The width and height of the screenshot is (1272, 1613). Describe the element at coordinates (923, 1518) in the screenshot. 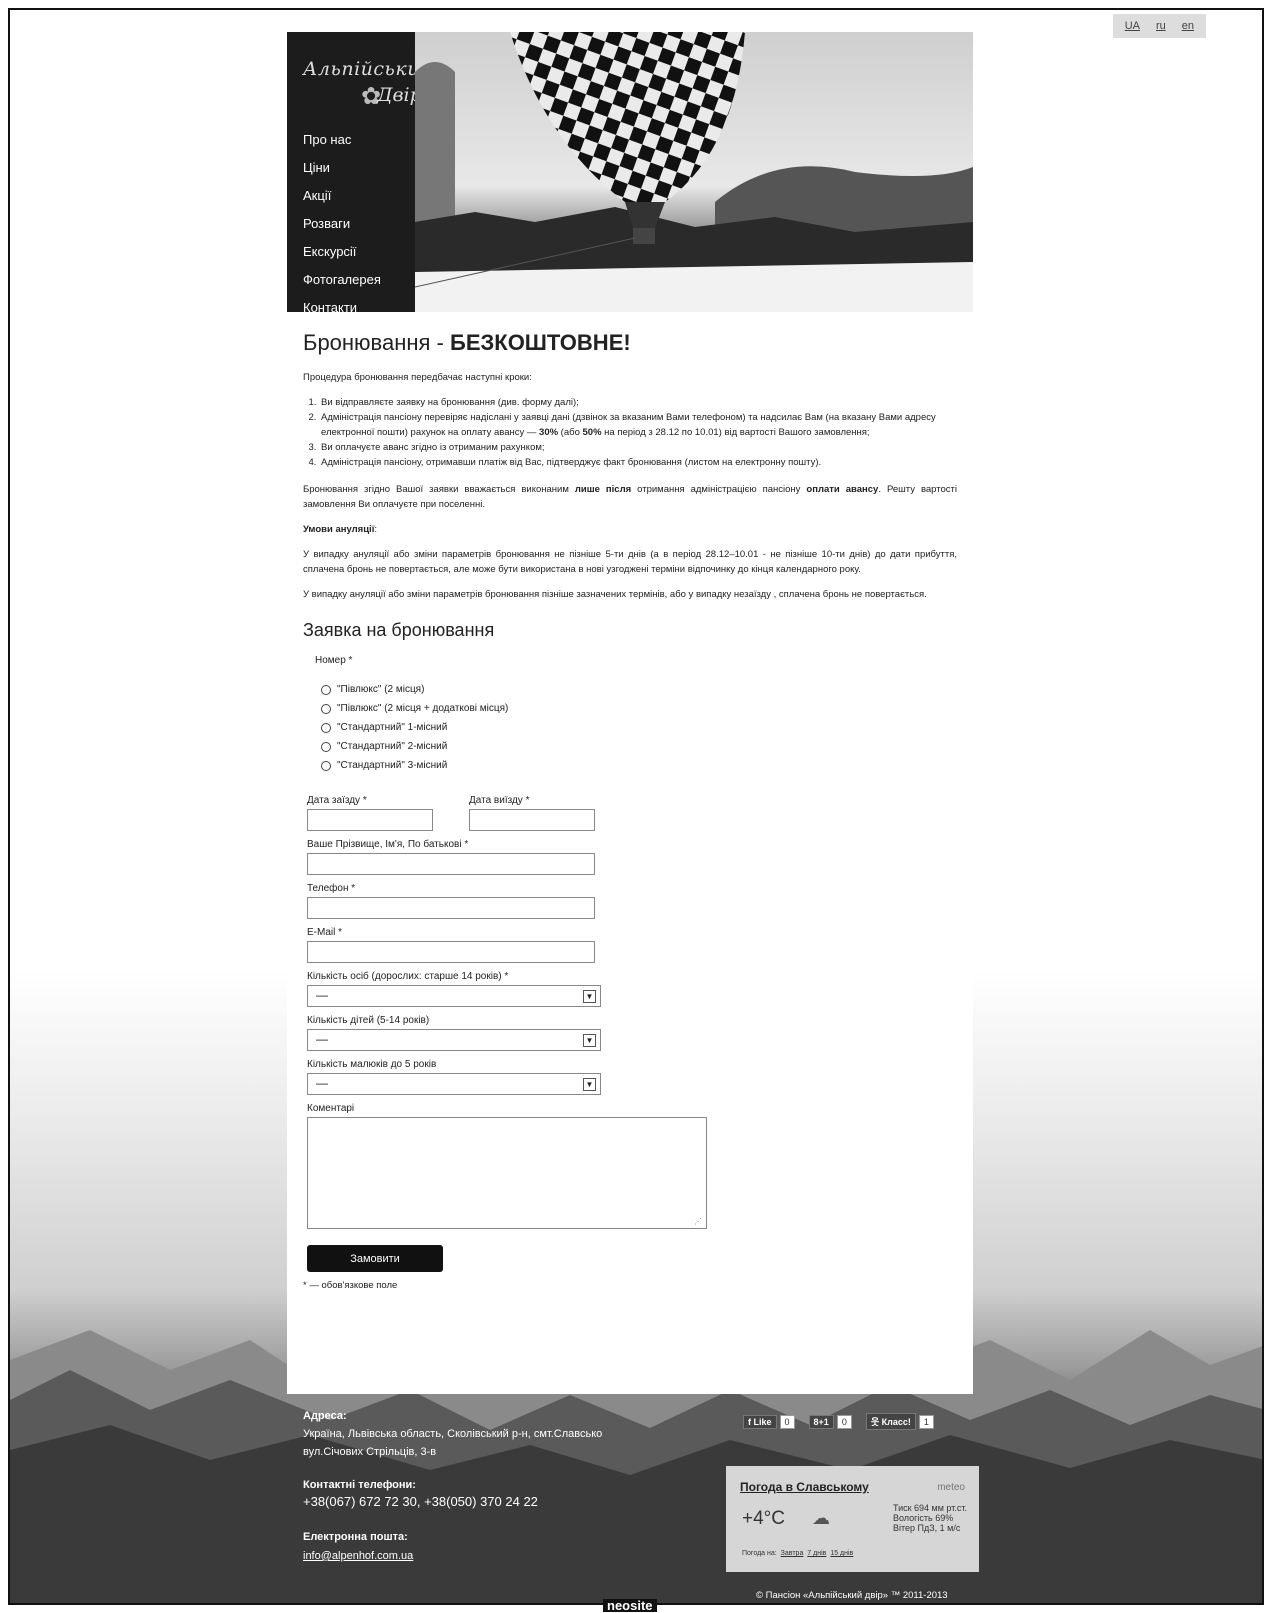

I see `humidity-text: Вологість 69%` at that location.